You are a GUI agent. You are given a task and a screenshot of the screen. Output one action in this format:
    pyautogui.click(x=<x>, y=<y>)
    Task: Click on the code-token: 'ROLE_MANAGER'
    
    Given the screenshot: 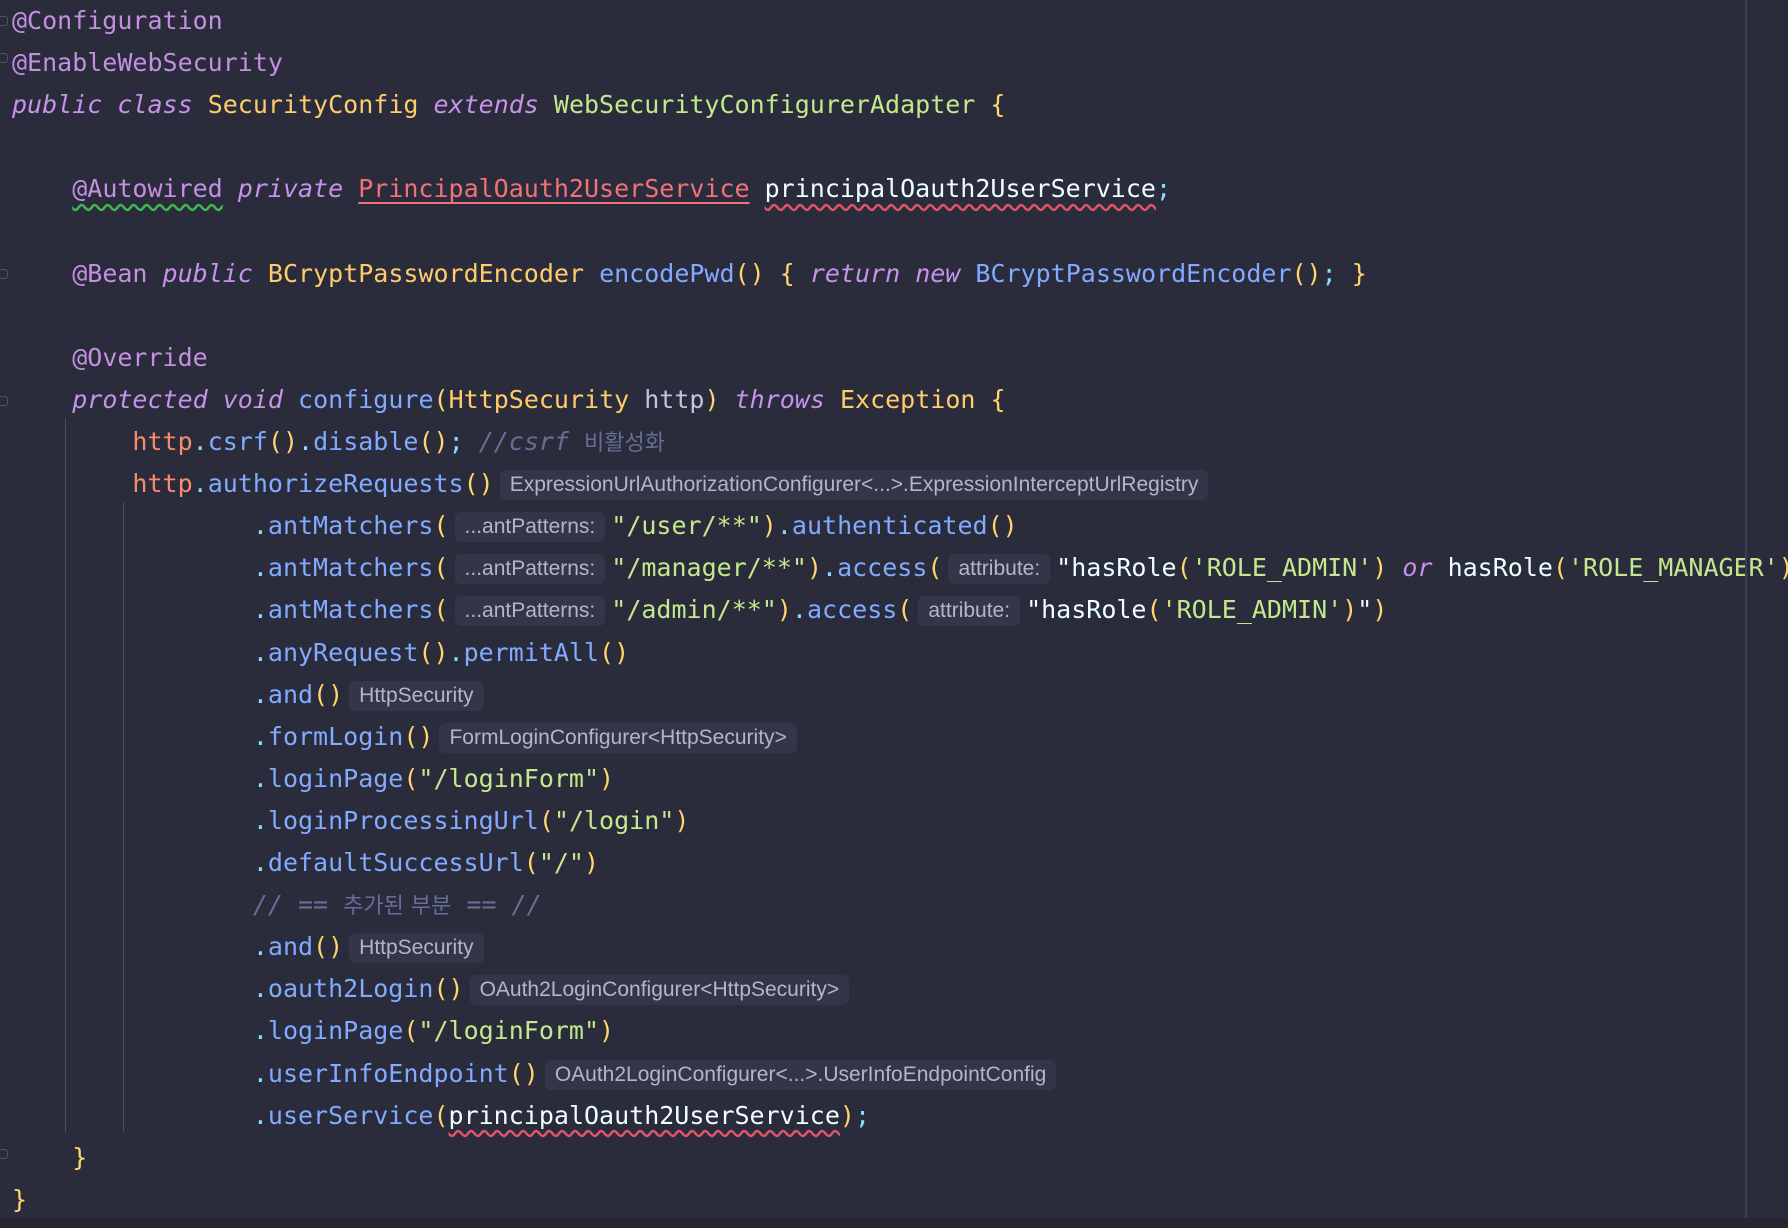 What is the action you would take?
    pyautogui.click(x=1673, y=568)
    